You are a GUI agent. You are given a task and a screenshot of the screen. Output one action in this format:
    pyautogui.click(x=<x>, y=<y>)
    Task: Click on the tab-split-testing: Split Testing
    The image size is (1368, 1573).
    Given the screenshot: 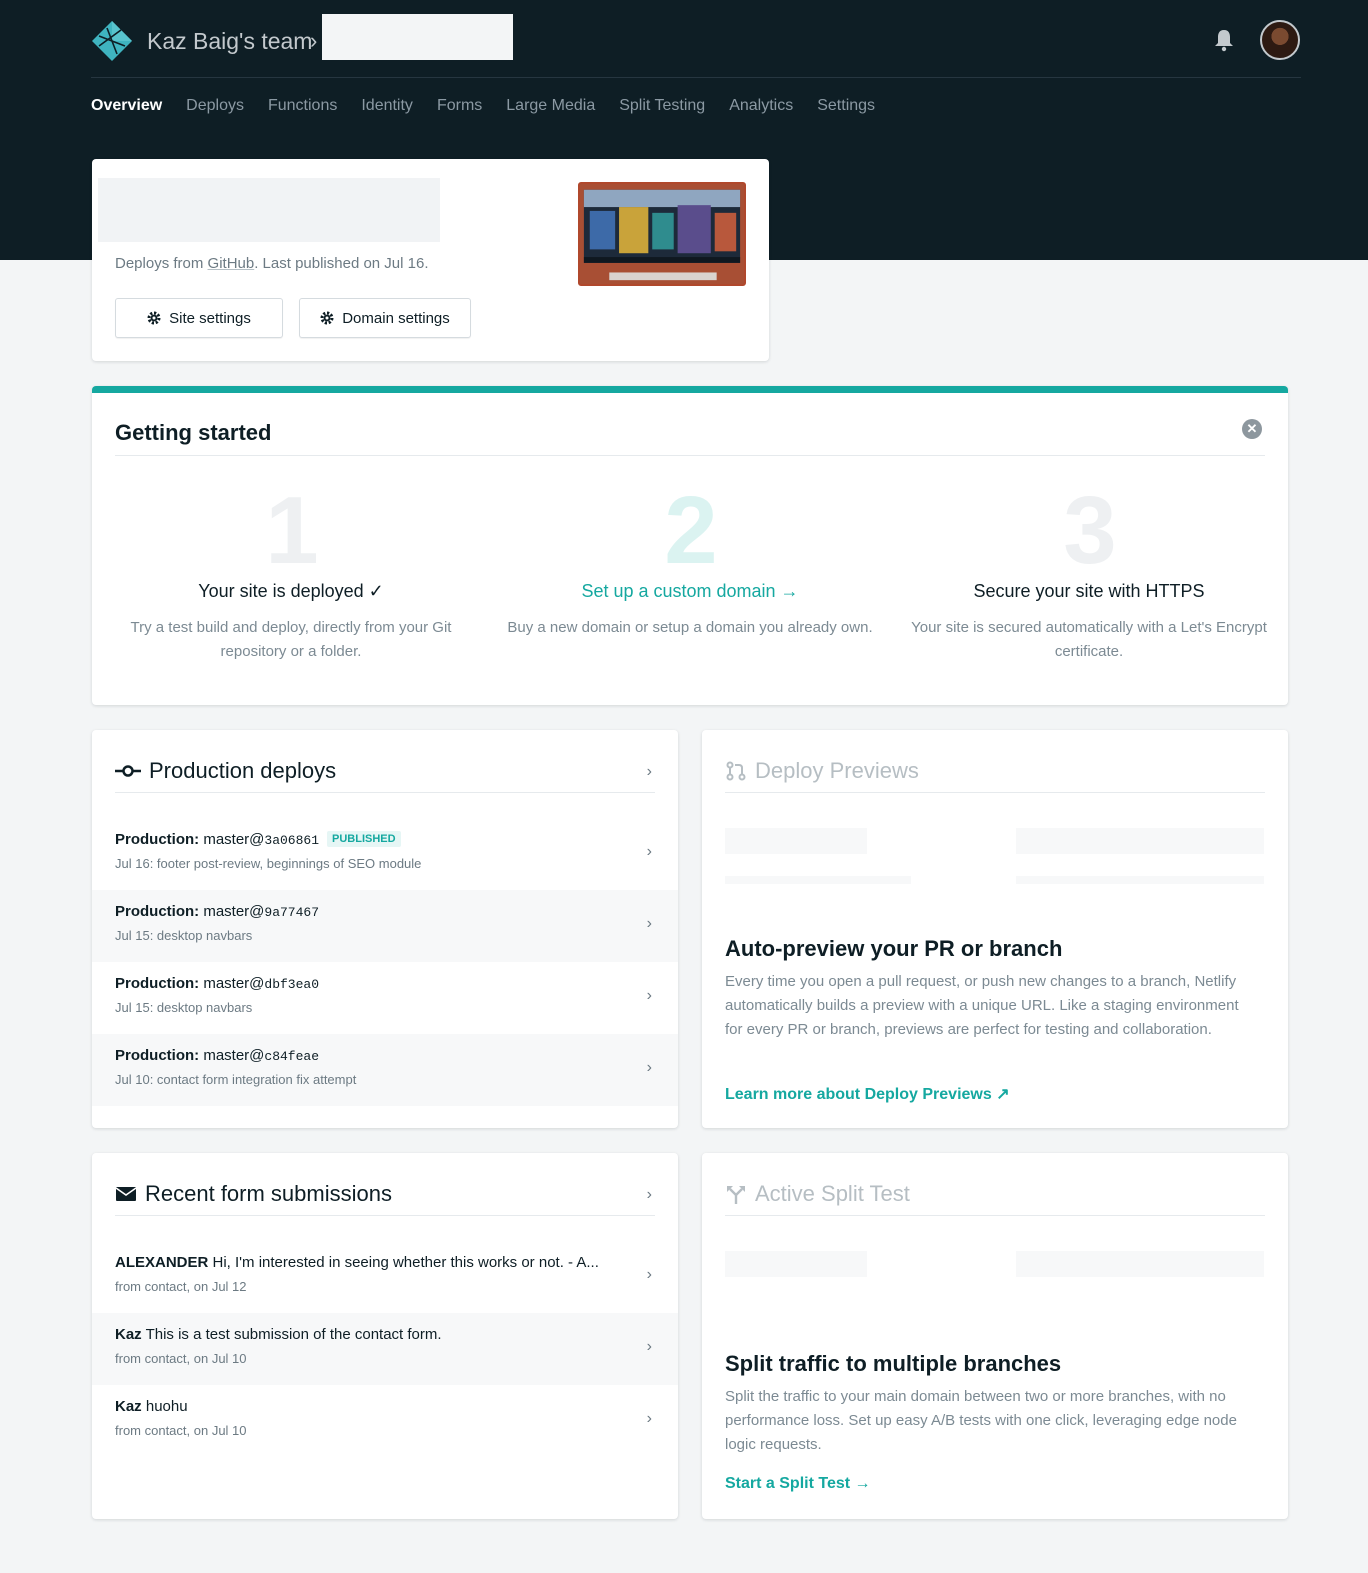 What is the action you would take?
    pyautogui.click(x=662, y=108)
    